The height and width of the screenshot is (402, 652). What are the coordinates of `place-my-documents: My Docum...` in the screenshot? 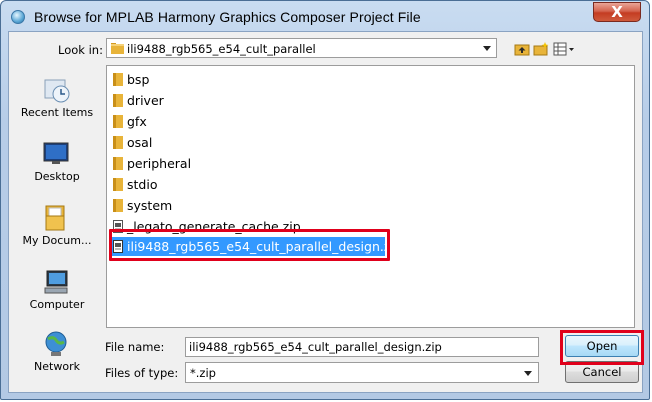 It's located at (57, 229).